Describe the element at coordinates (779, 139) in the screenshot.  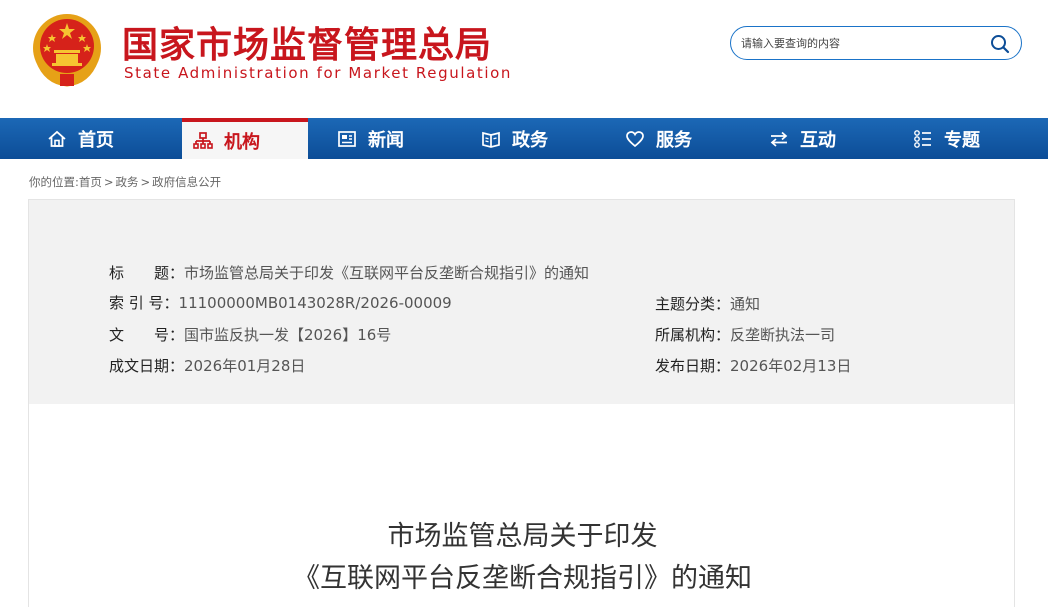
I see `exchange-icon` at that location.